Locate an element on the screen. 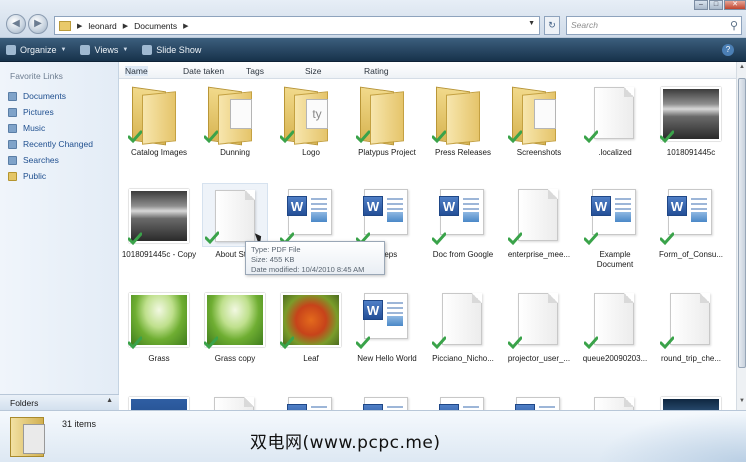 Image resolution: width=746 pixels, height=462 pixels. file-item: 1018091445c - Copy is located at coordinates (159, 221).